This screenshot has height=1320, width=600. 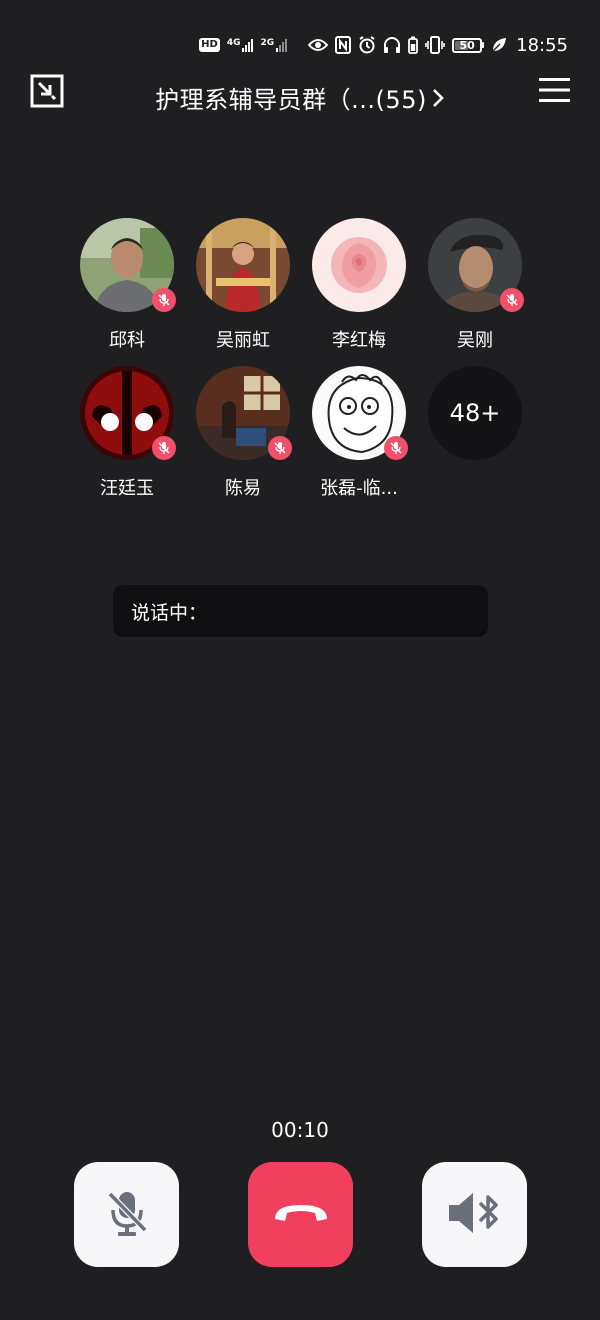 What do you see at coordinates (554, 90) in the screenshot?
I see `hamburger-menu-icon` at bounding box center [554, 90].